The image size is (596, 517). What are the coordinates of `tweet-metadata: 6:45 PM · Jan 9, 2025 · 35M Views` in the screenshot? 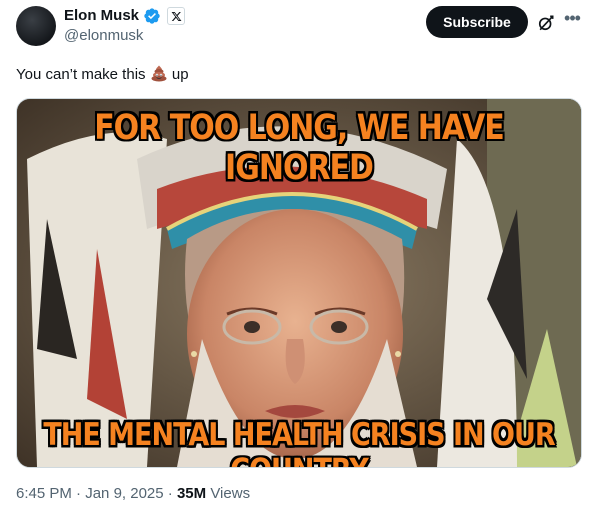 It's located at (133, 493).